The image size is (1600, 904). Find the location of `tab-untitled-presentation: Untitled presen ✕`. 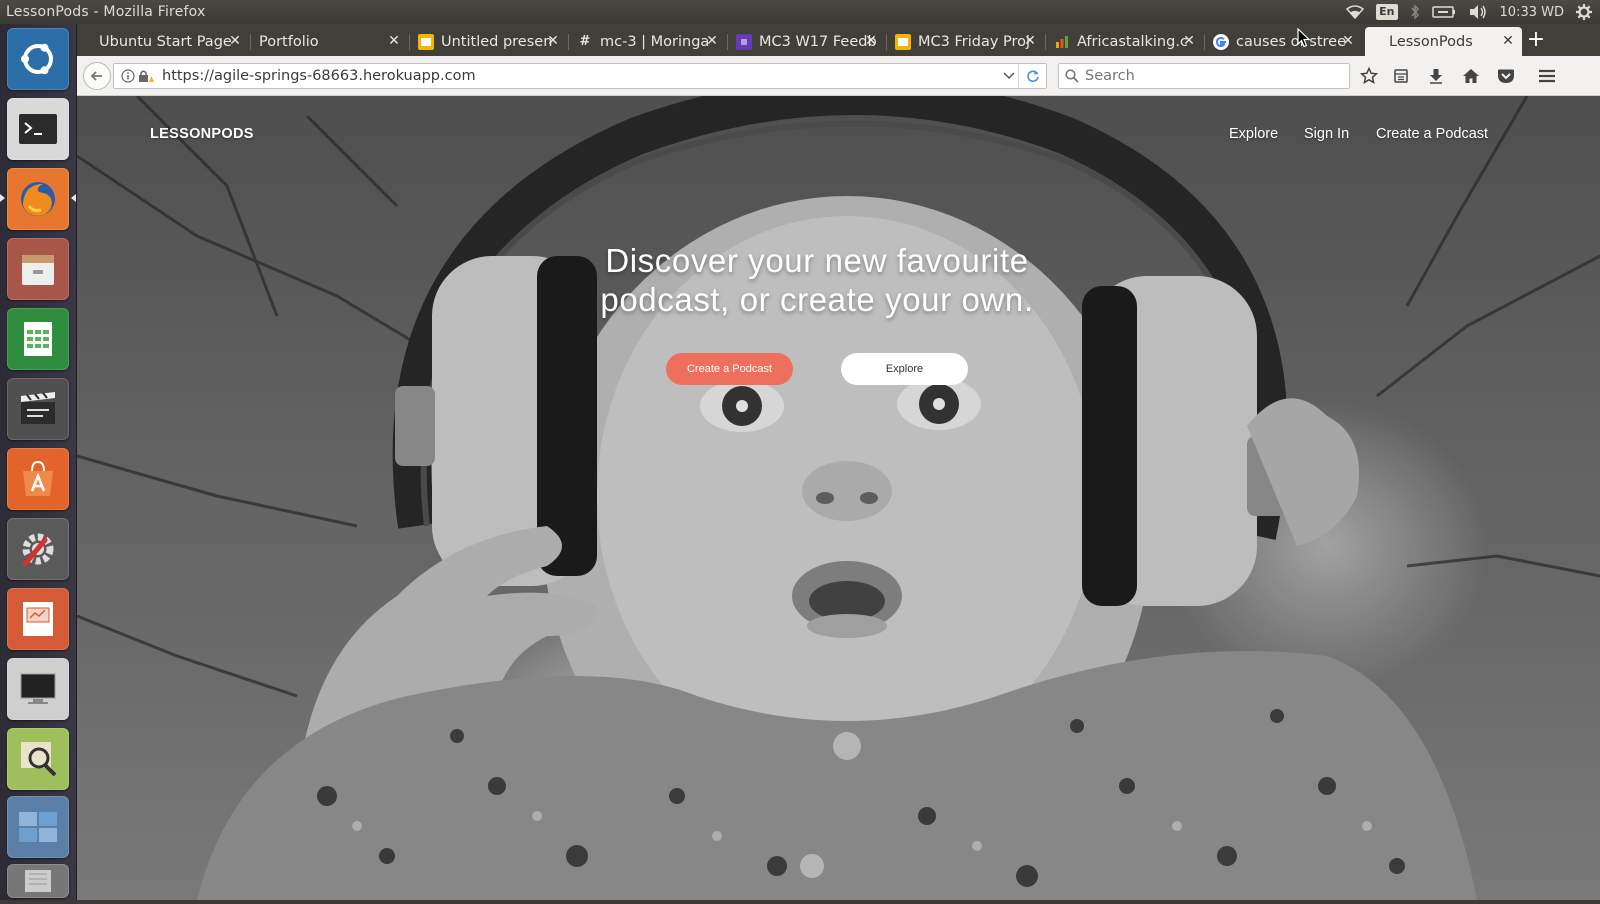

tab-untitled-presentation: Untitled presen ✕ is located at coordinates (488, 41).